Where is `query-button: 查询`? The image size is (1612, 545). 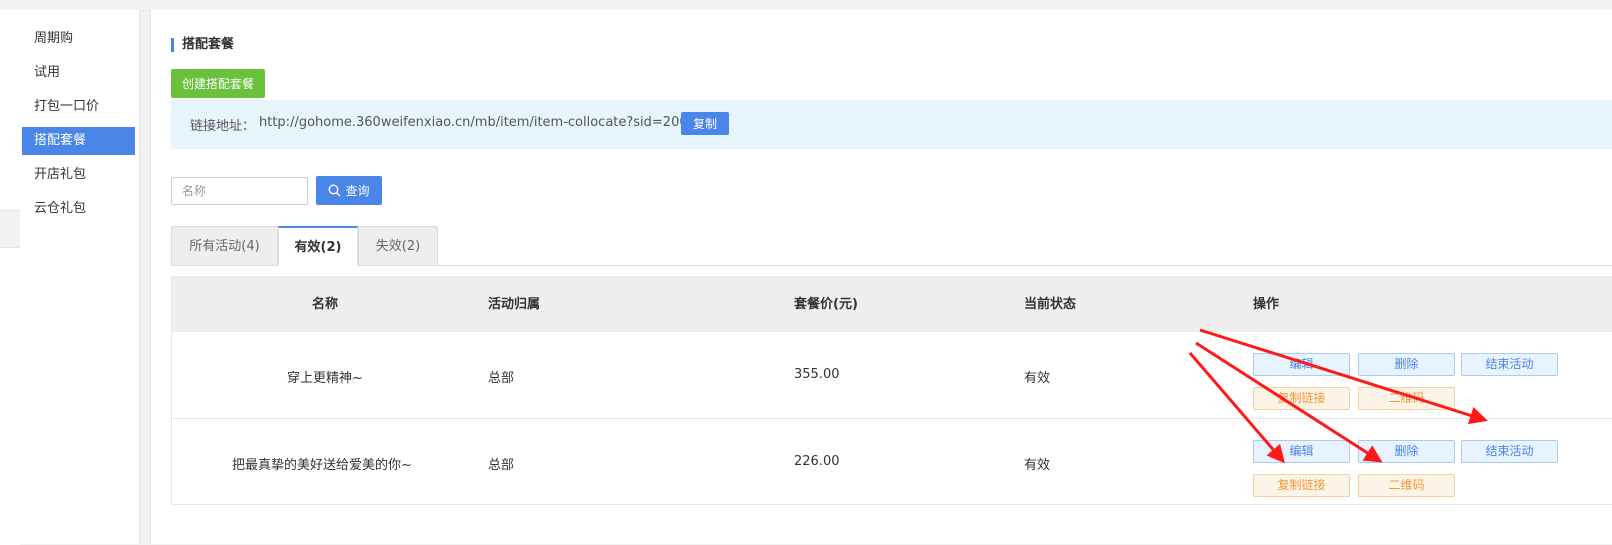 query-button: 查询 is located at coordinates (349, 190).